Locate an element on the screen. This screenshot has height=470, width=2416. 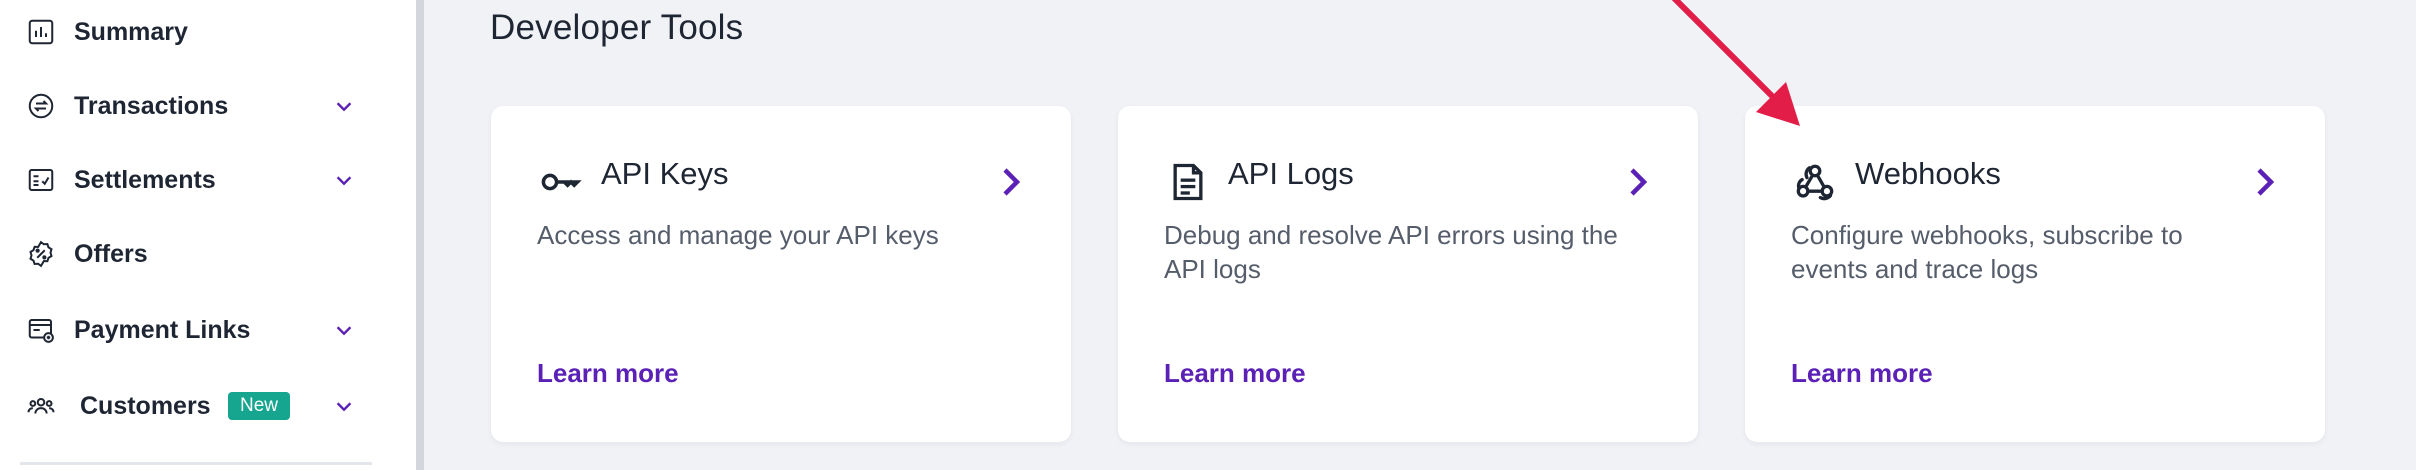
sidebar-item-payment-links: Payment Links is located at coordinates (200, 330).